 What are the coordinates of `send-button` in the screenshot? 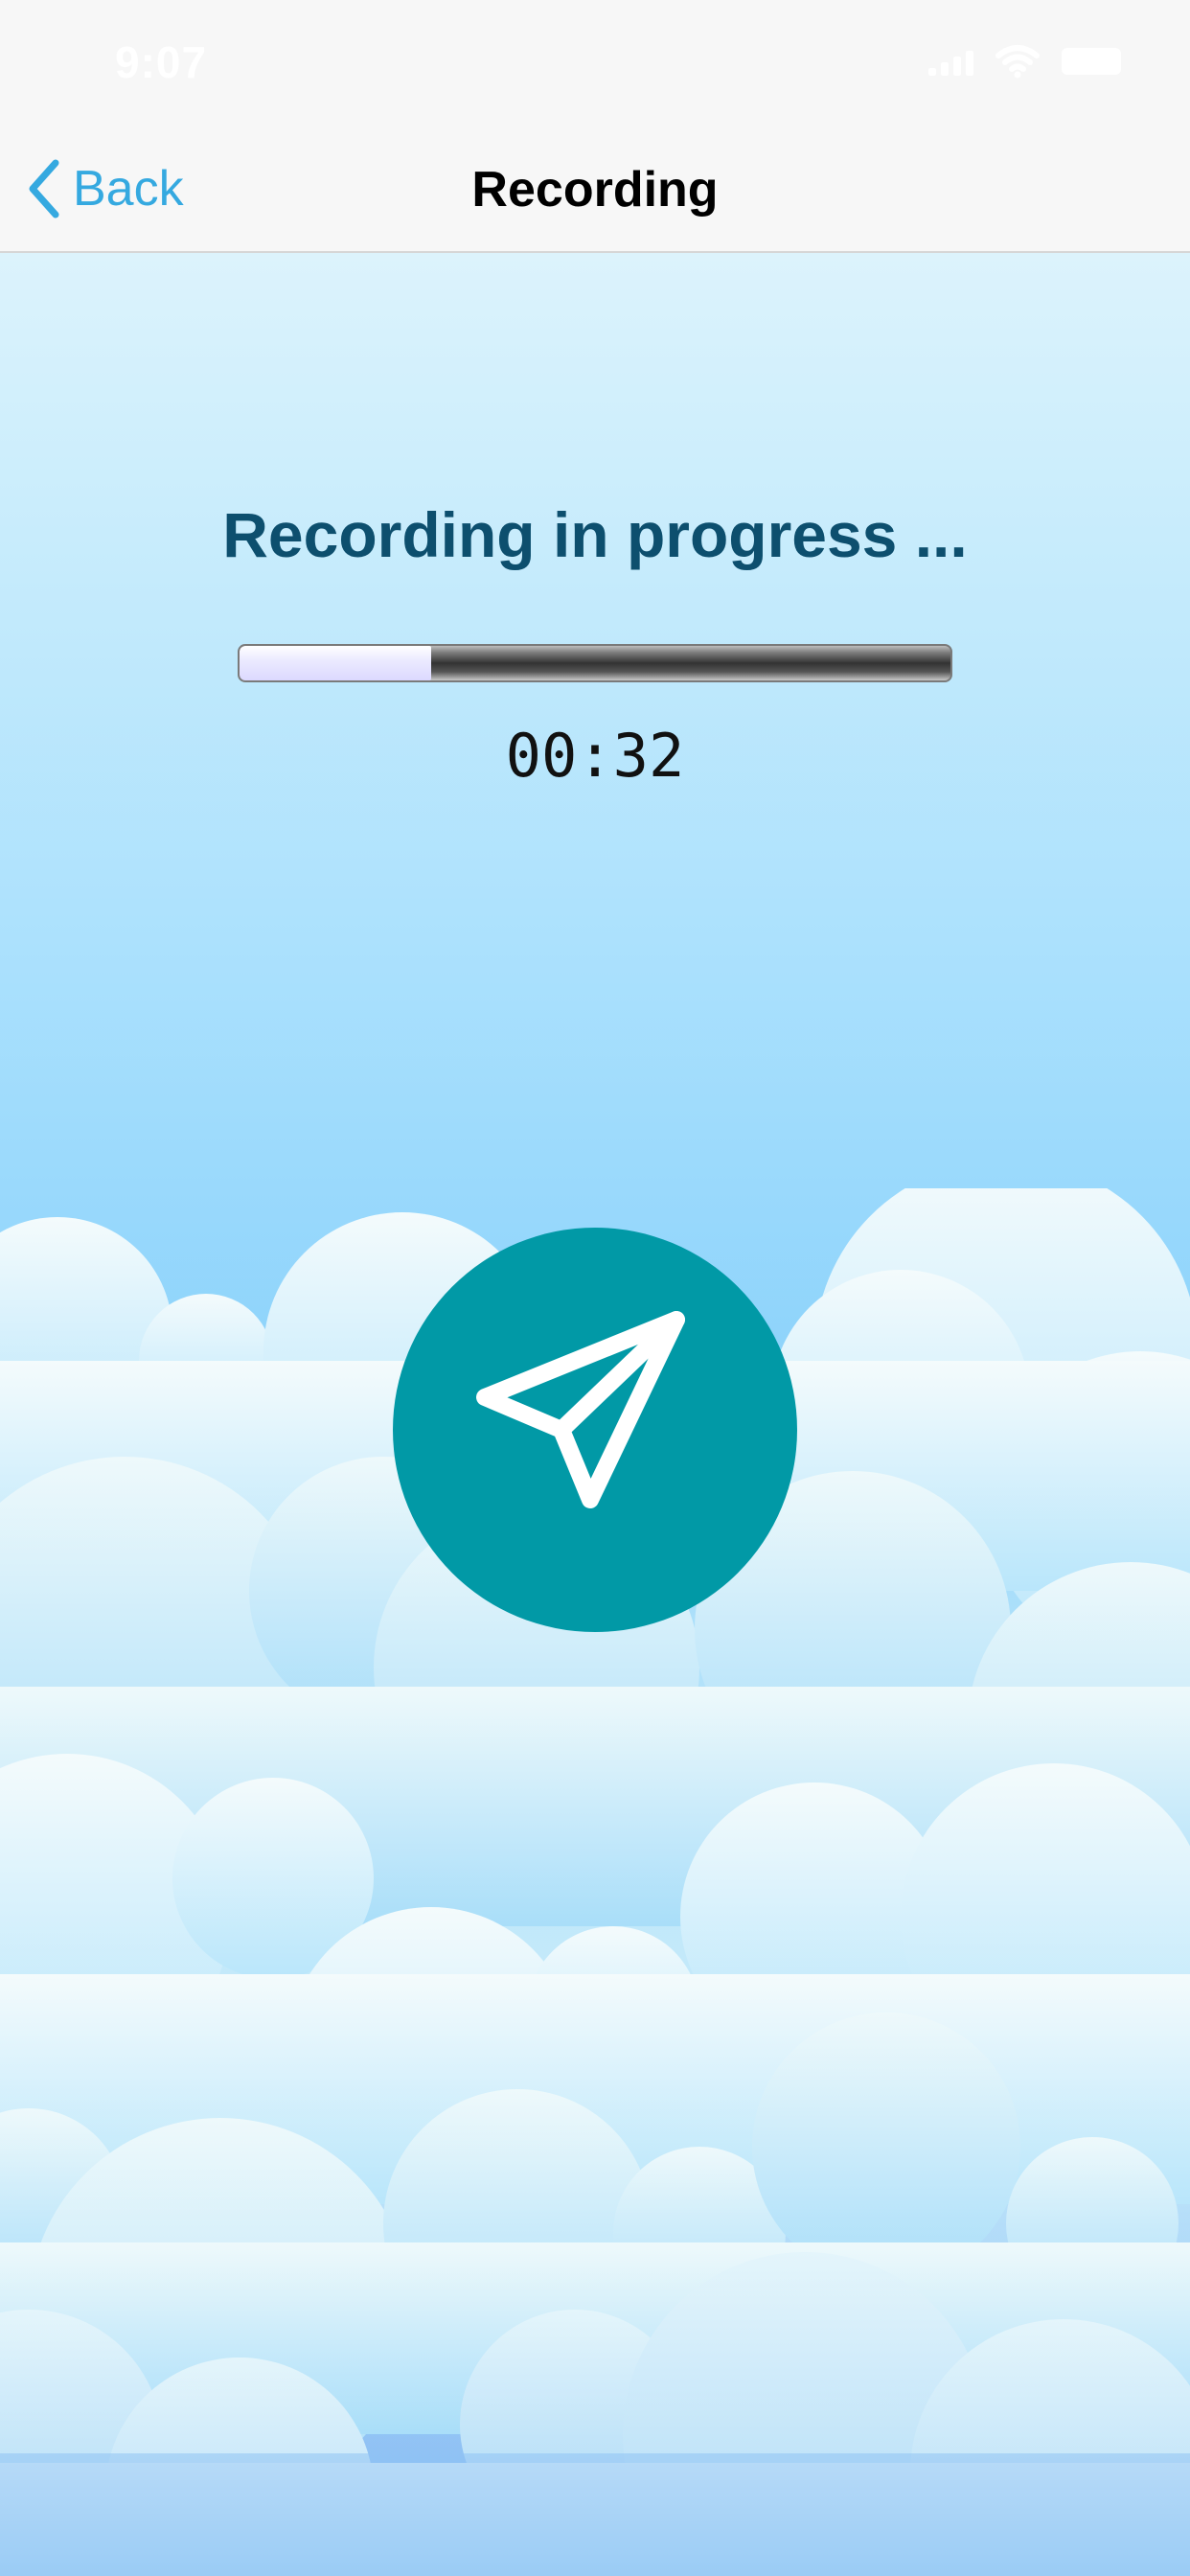 It's located at (595, 1430).